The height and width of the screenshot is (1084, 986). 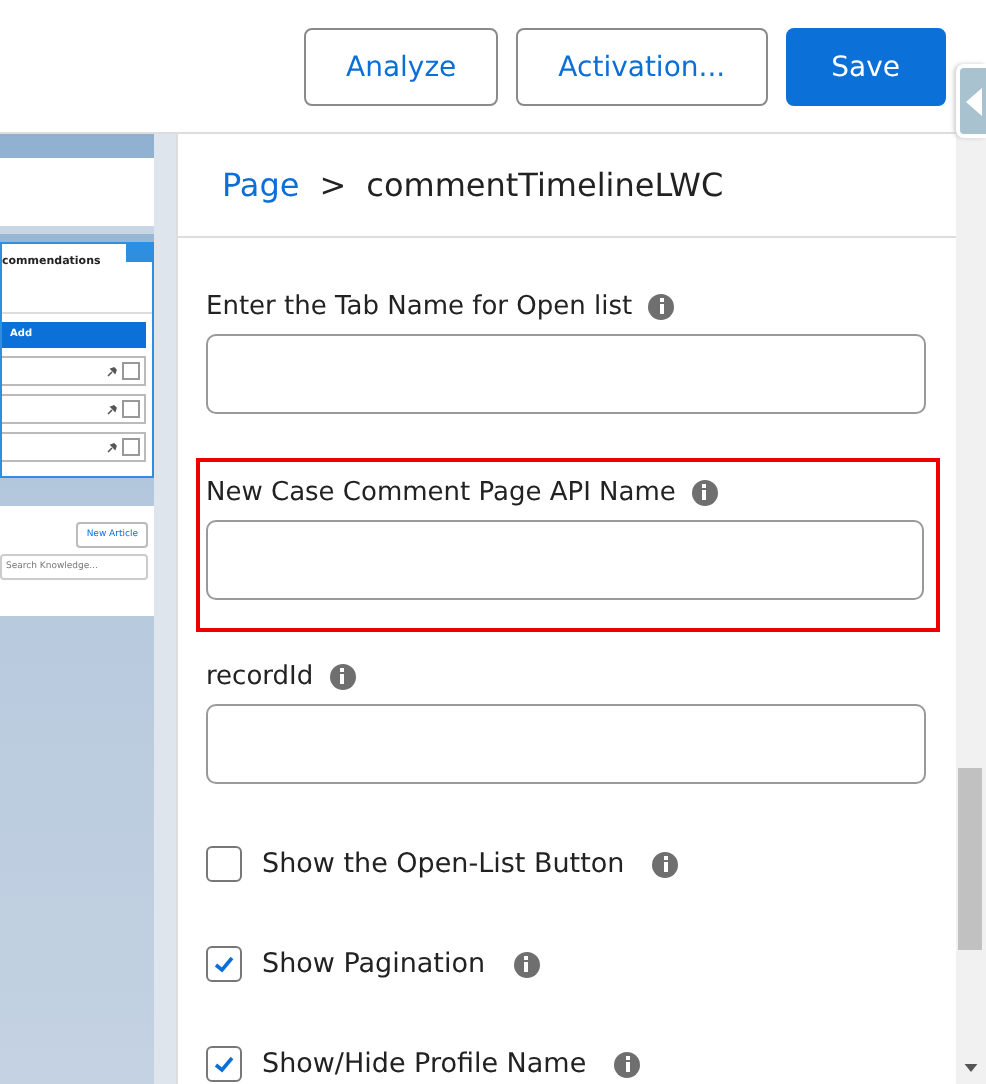 What do you see at coordinates (545, 185) in the screenshot?
I see `breadcrumb-current: commentTimelineLWC` at bounding box center [545, 185].